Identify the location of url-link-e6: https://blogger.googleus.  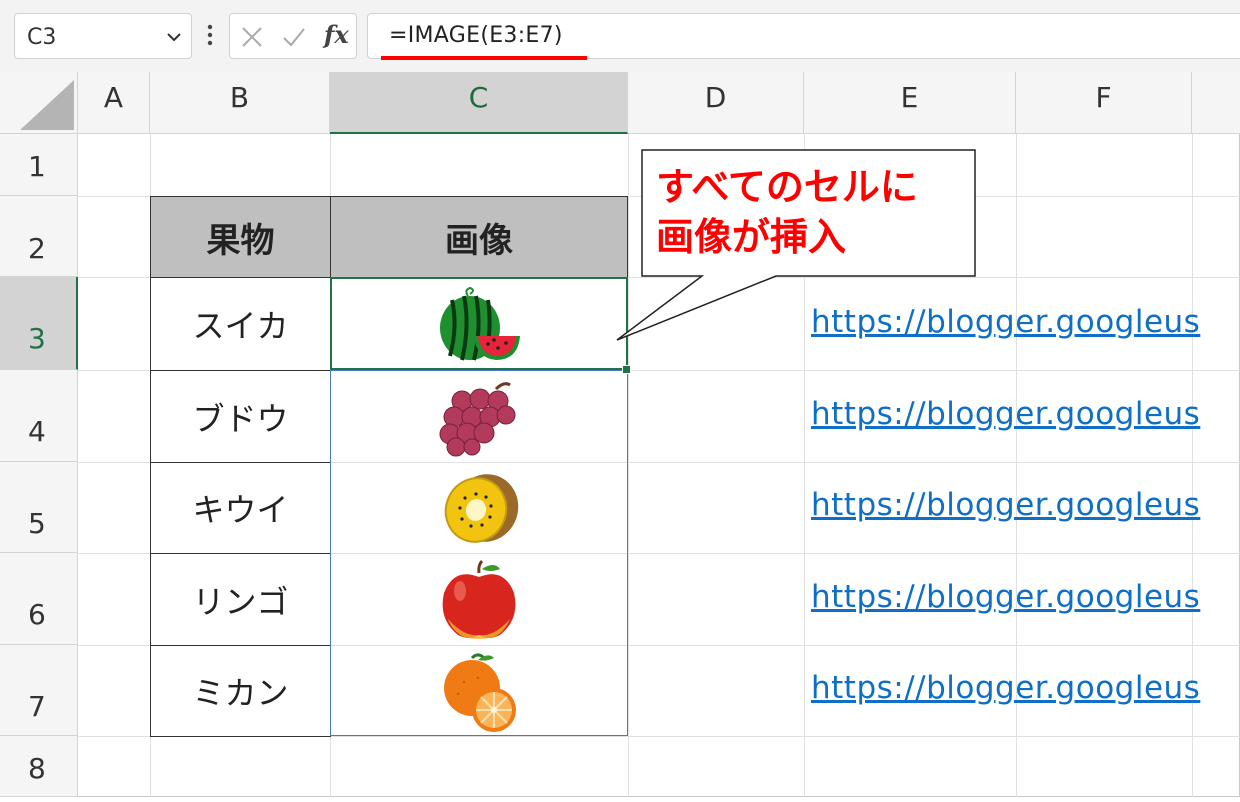
(1005, 597).